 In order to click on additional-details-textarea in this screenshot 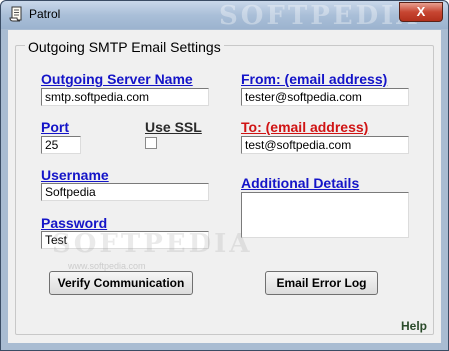, I will do `click(325, 215)`.